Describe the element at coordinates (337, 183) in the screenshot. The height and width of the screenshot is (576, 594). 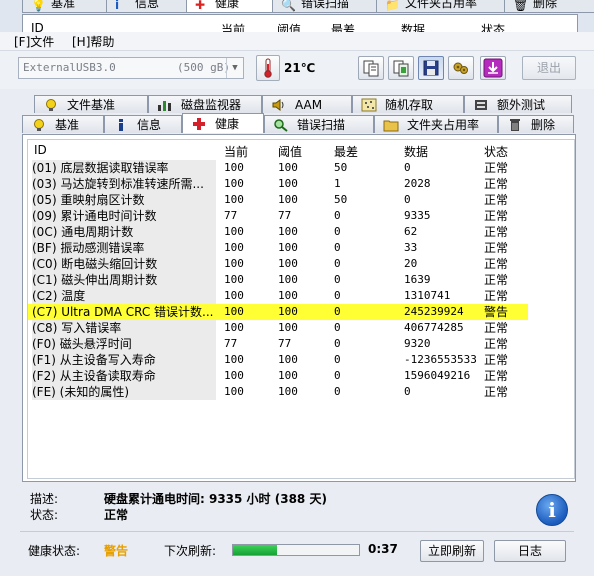
I see `row-worst: 1` at that location.